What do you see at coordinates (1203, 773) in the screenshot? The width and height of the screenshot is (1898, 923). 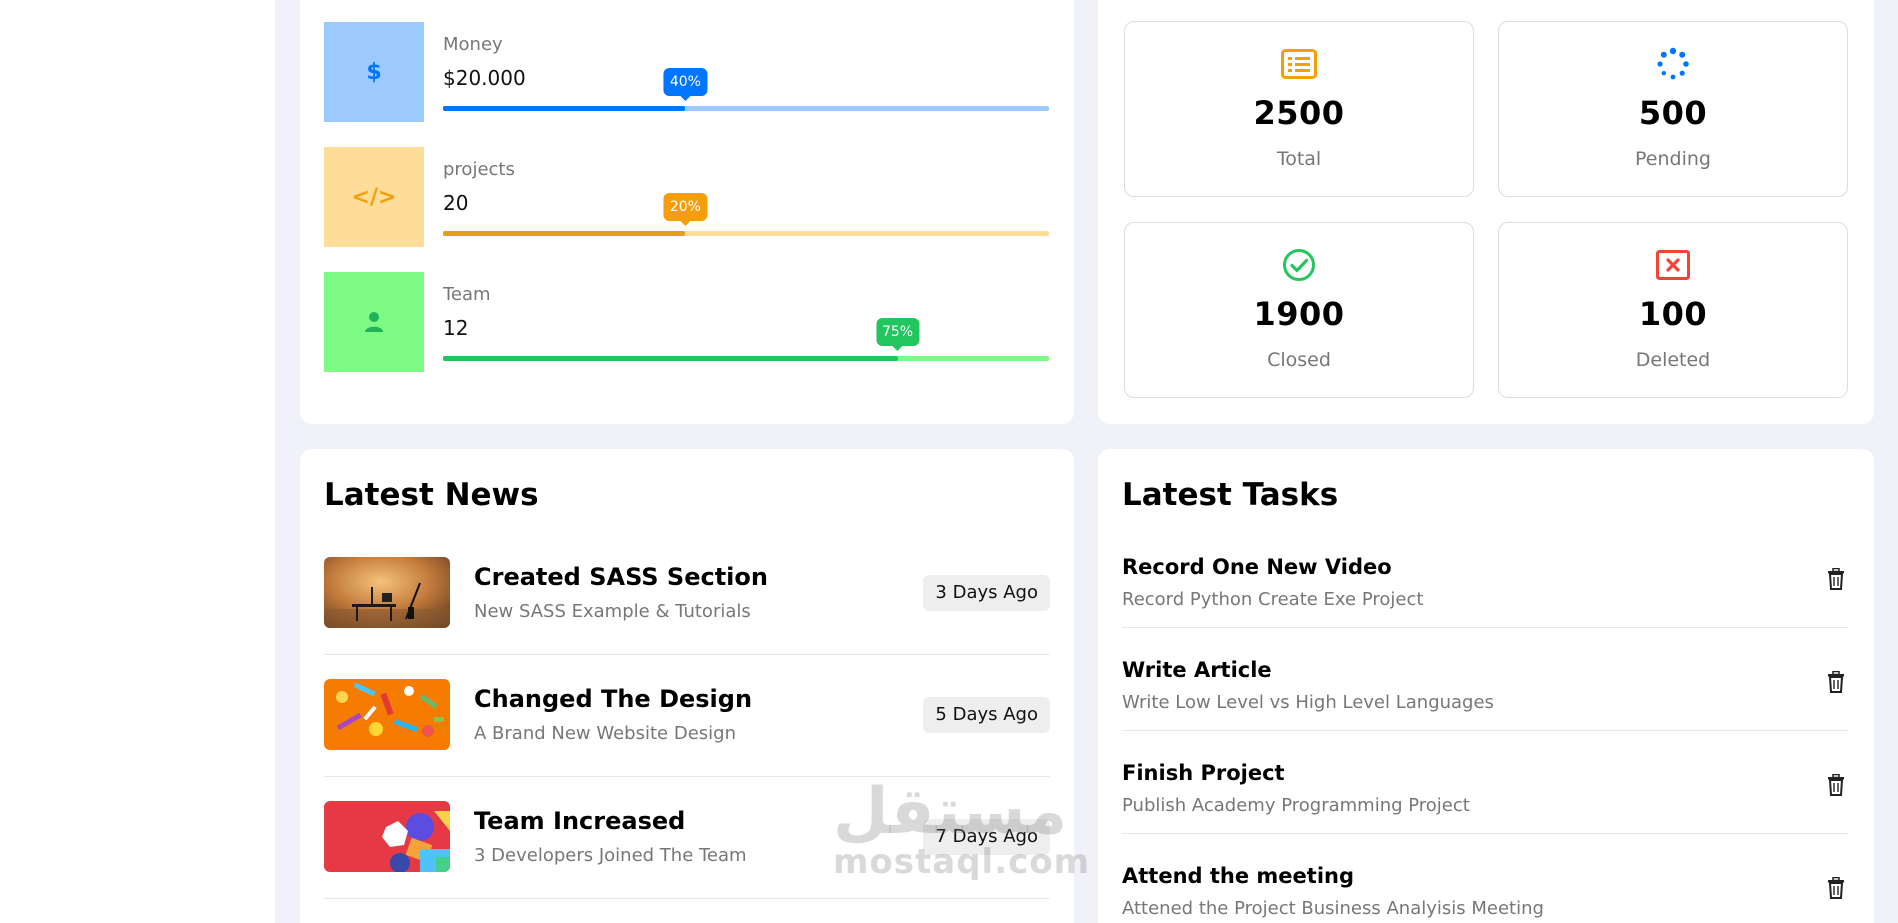 I see `task-title: Finish Project` at bounding box center [1203, 773].